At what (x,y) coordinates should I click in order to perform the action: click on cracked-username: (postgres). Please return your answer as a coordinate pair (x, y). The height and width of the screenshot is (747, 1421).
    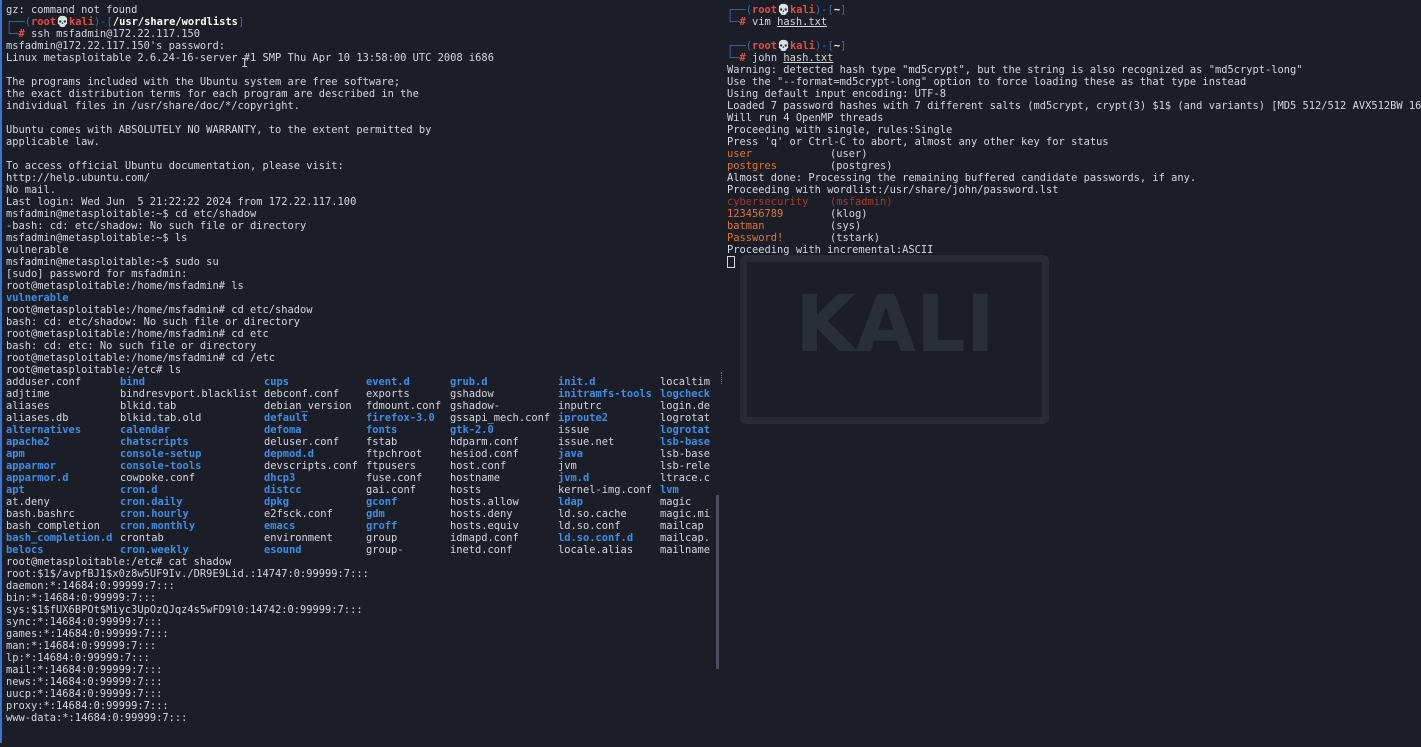
    Looking at the image, I should click on (861, 166).